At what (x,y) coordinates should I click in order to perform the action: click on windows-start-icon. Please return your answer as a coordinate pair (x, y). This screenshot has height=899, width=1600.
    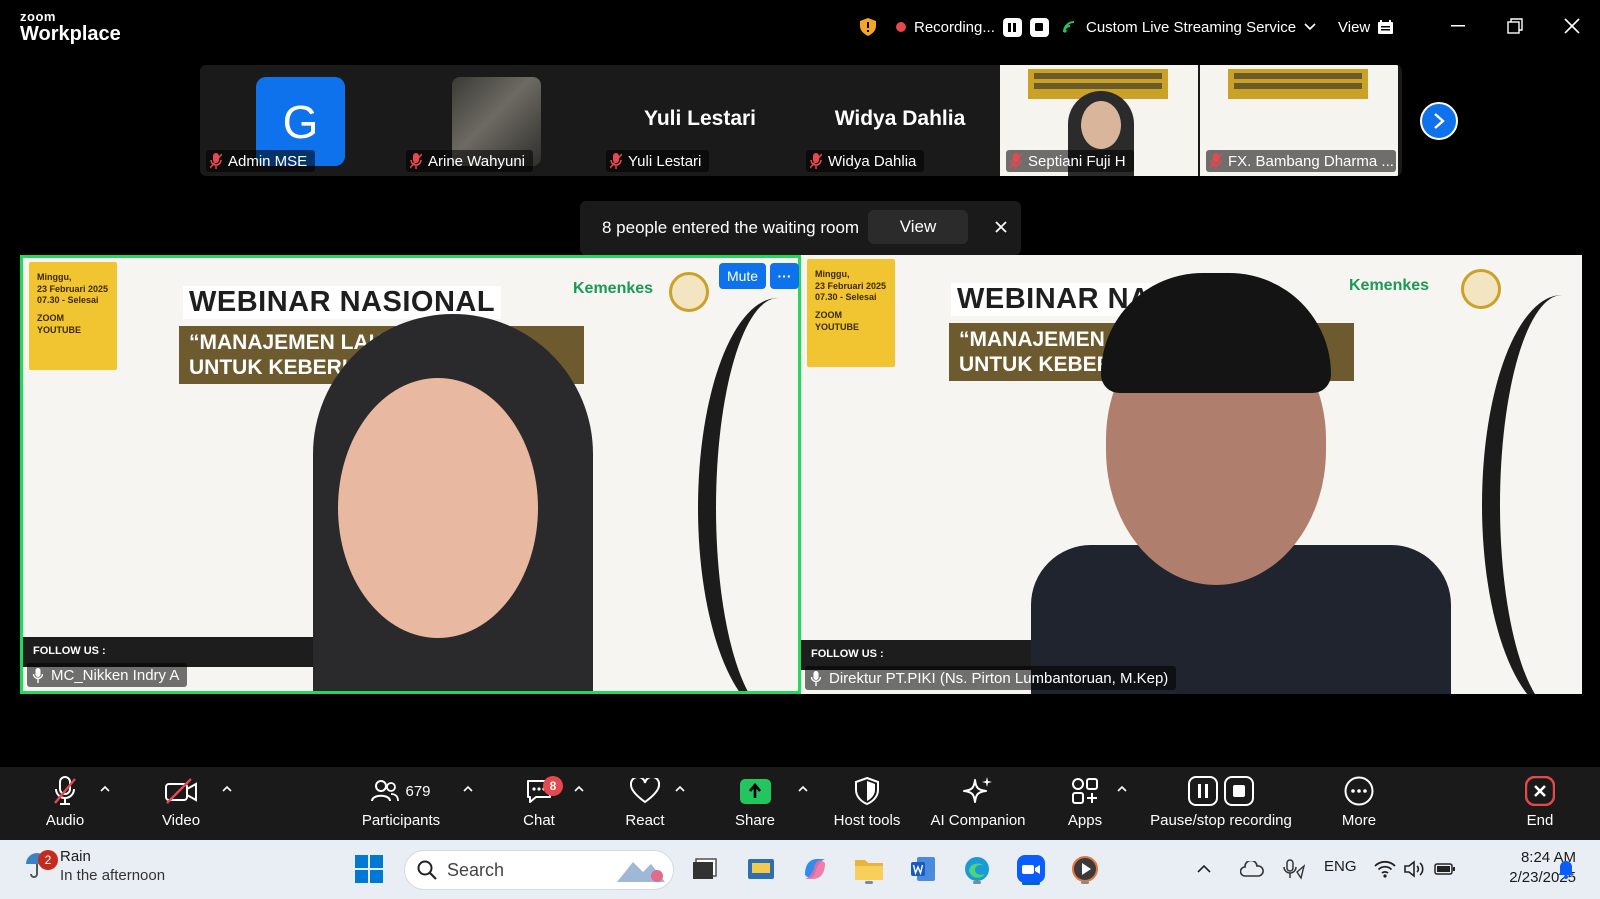
    Looking at the image, I should click on (369, 869).